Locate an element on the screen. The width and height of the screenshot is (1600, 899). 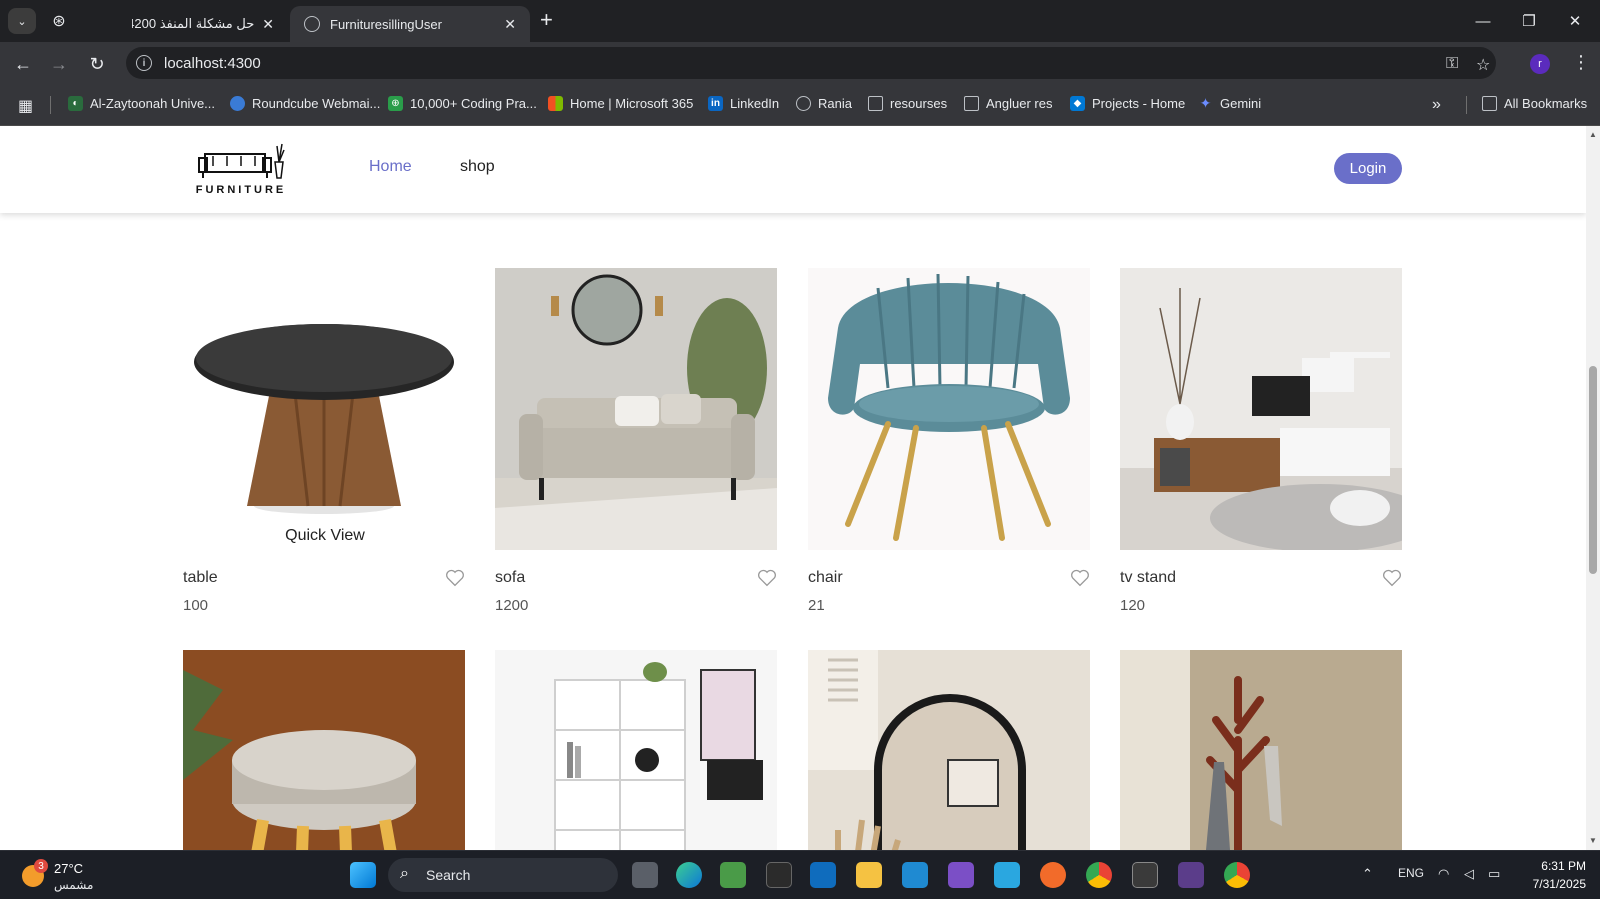
git-bash-icon is located at coordinates (1191, 875).